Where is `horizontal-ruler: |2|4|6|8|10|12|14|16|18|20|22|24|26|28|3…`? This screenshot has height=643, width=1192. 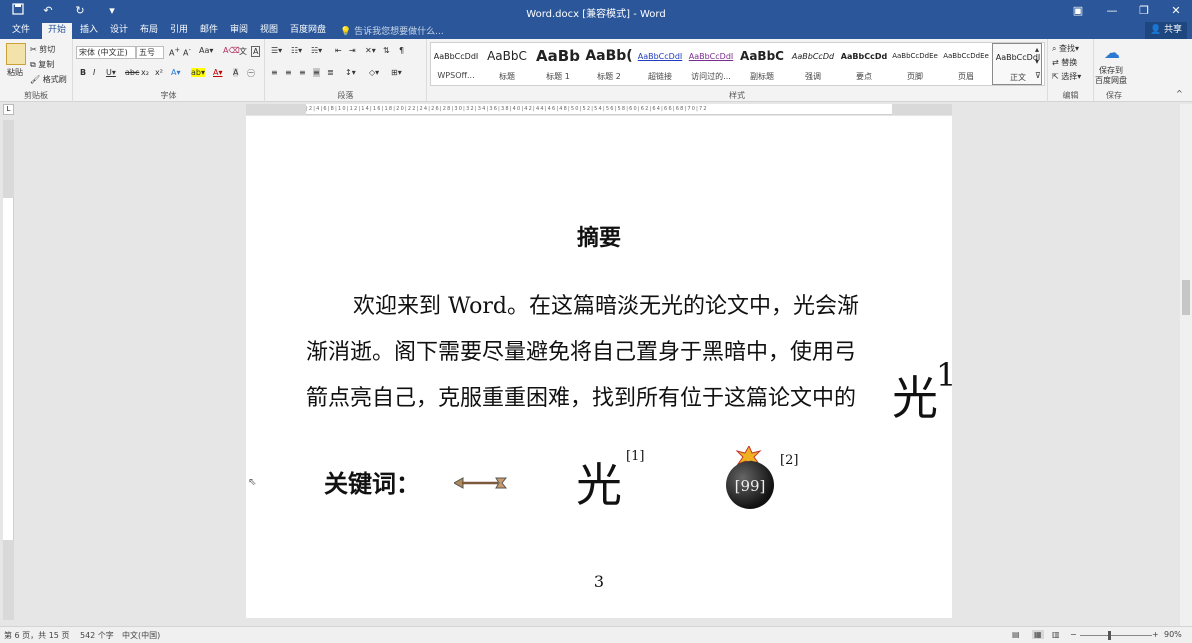
horizontal-ruler: |2|4|6|8|10|12|14|16|18|20|22|24|26|28|3… is located at coordinates (599, 109).